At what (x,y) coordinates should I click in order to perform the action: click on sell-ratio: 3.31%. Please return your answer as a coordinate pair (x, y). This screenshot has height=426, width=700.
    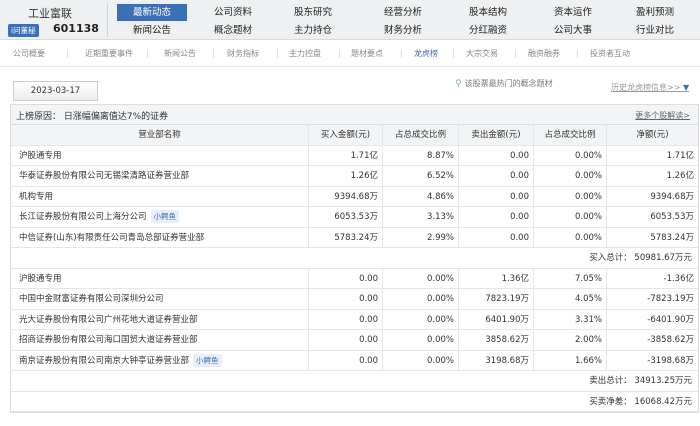
    Looking at the image, I should click on (570, 319).